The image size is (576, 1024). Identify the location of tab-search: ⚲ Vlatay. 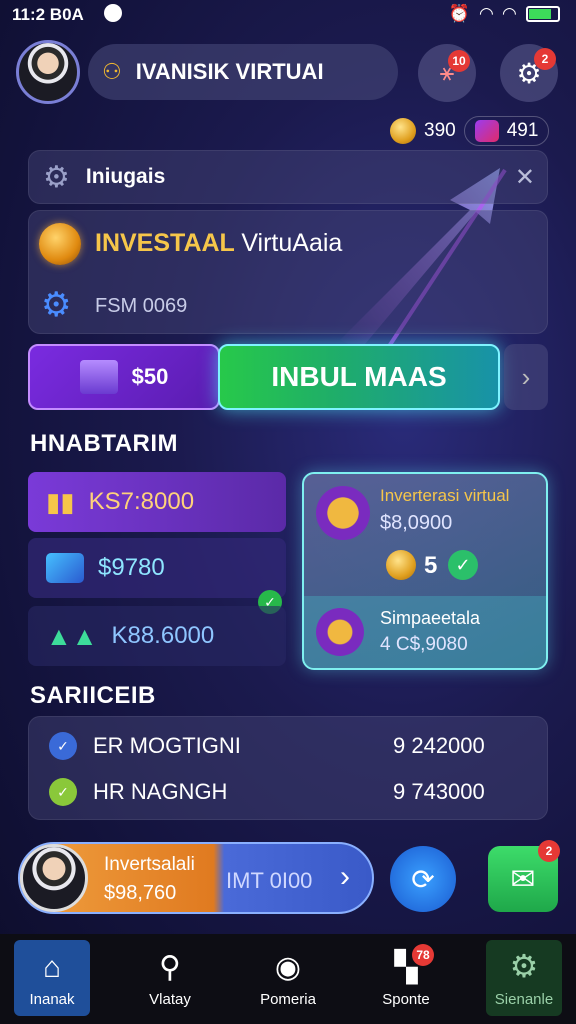
(170, 978).